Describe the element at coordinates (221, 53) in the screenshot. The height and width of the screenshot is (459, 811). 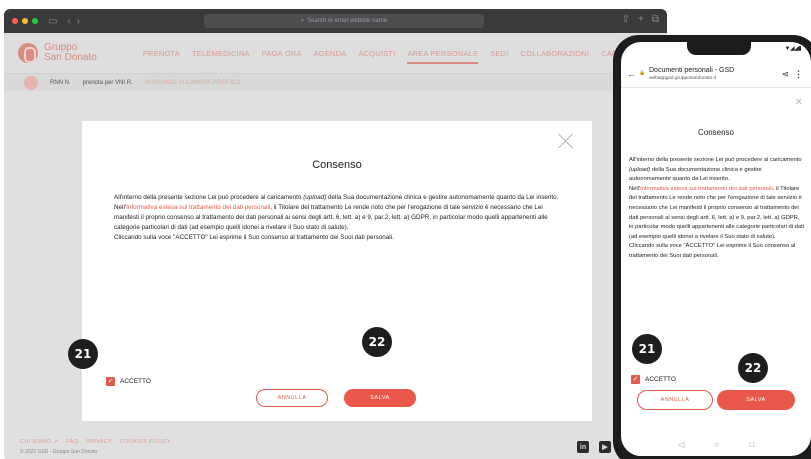
I see `nav-item-telemedicina: TELEMEDICINA` at that location.